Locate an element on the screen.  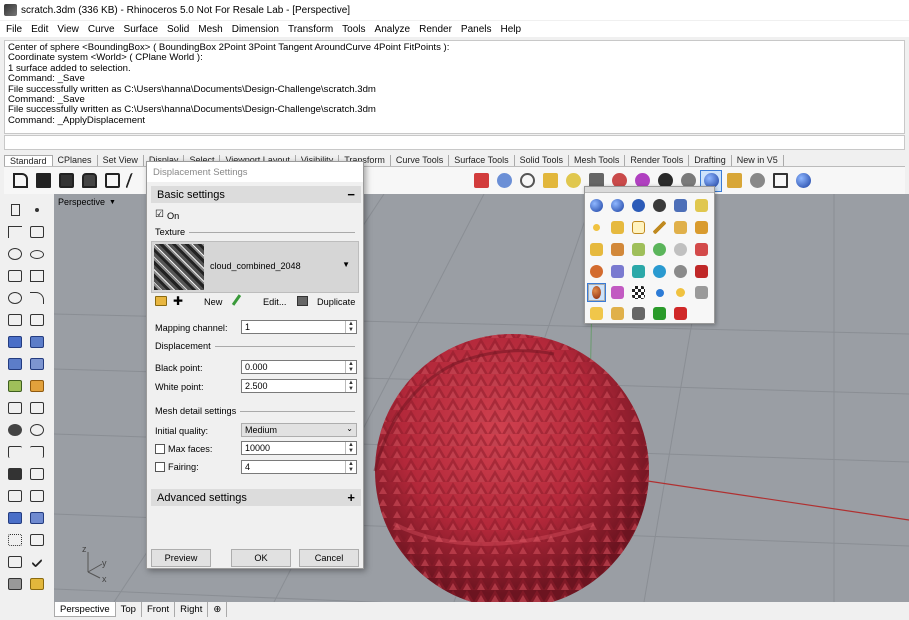
popup-grip is located at coordinates (649, 190).